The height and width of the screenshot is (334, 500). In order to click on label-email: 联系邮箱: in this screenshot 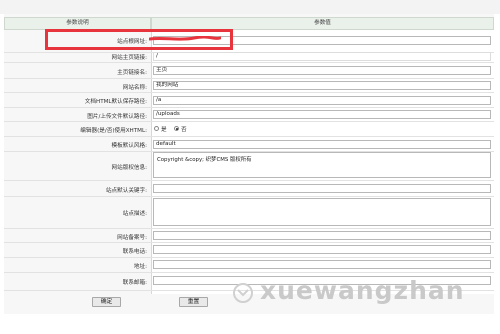, I will do `click(134, 283)`.